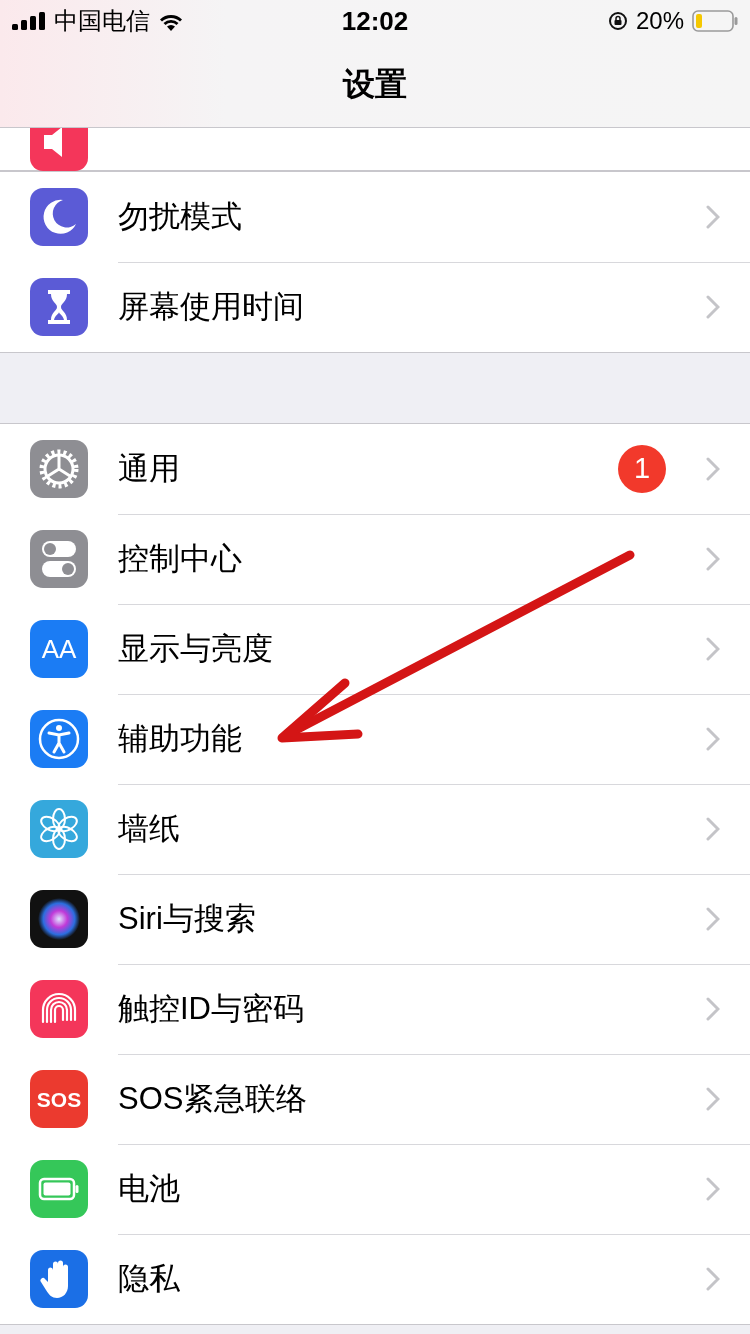 The width and height of the screenshot is (750, 1334). What do you see at coordinates (375, 1189) in the screenshot?
I see `settings-row: 电池` at bounding box center [375, 1189].